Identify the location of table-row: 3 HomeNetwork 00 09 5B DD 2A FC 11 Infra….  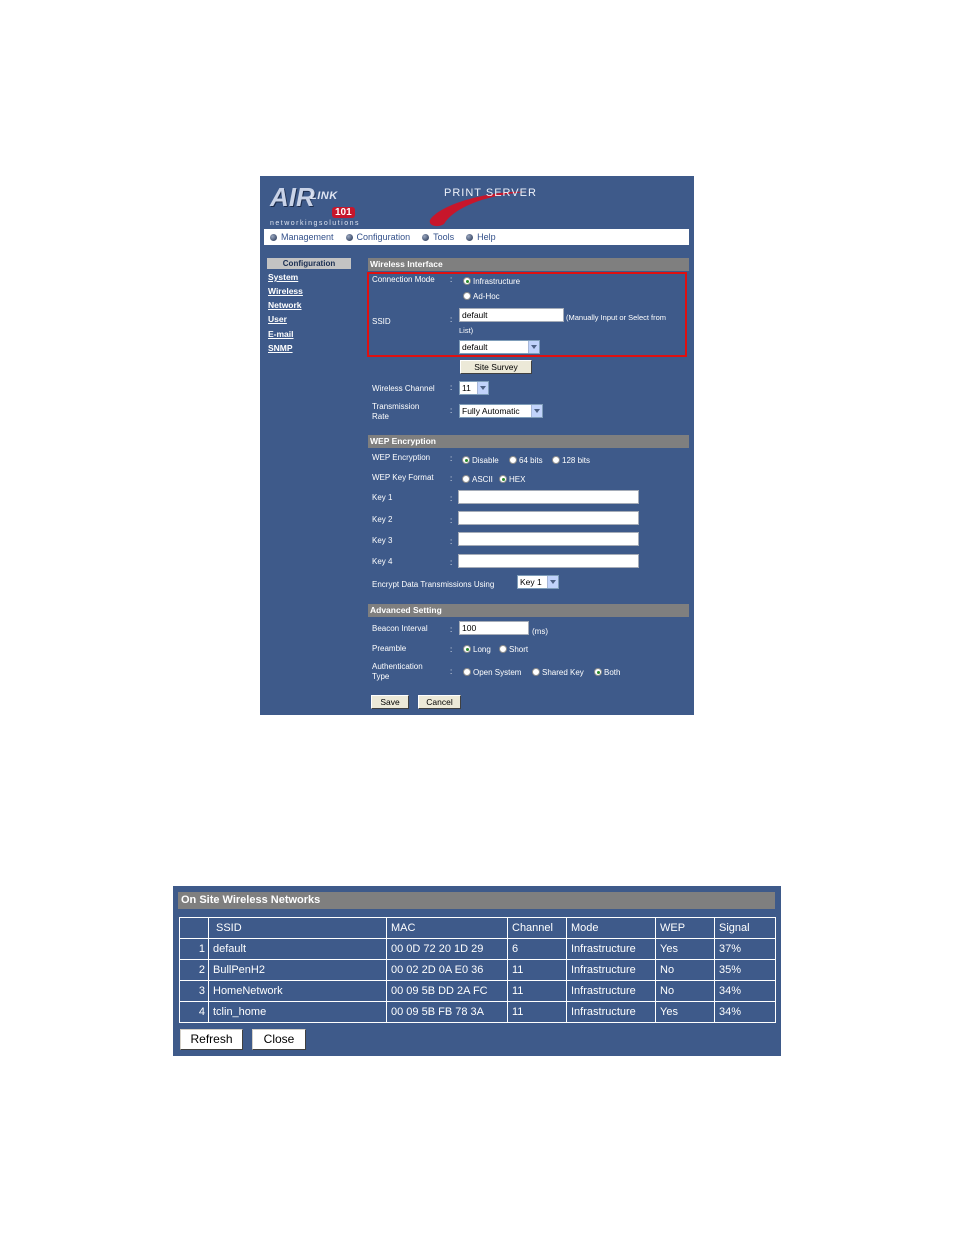
(477, 991).